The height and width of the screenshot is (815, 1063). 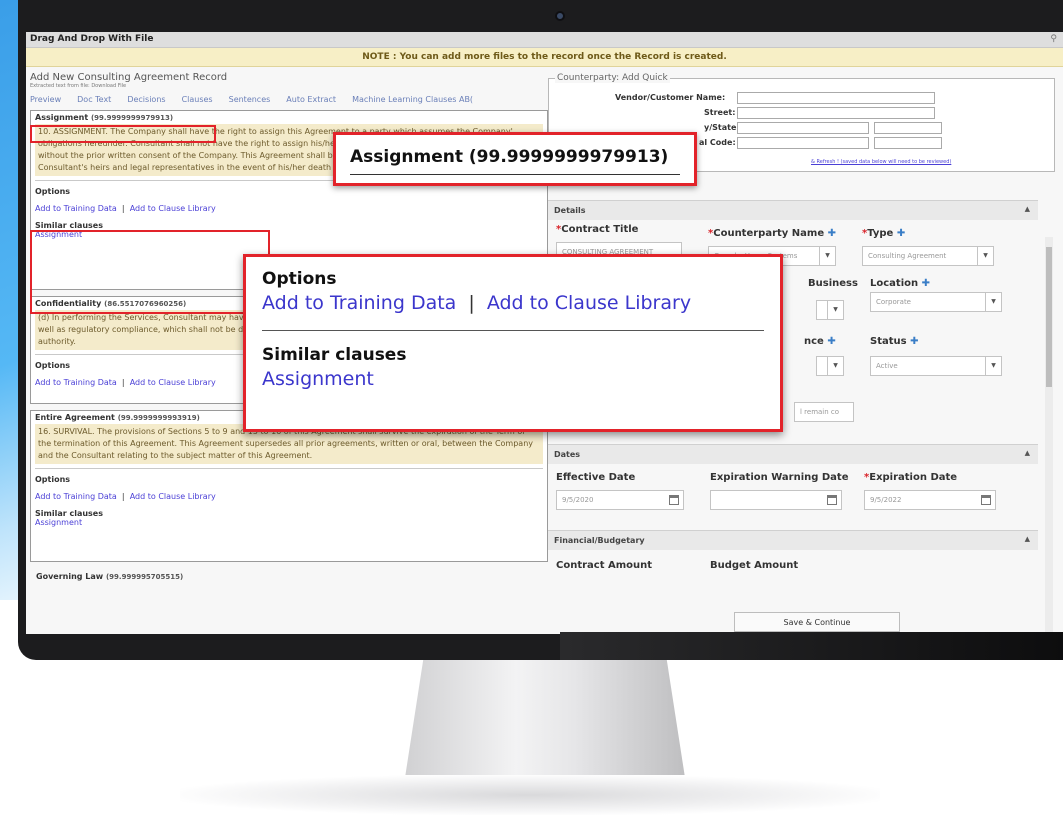 I want to click on add-type-icon: ✚, so click(x=901, y=233).